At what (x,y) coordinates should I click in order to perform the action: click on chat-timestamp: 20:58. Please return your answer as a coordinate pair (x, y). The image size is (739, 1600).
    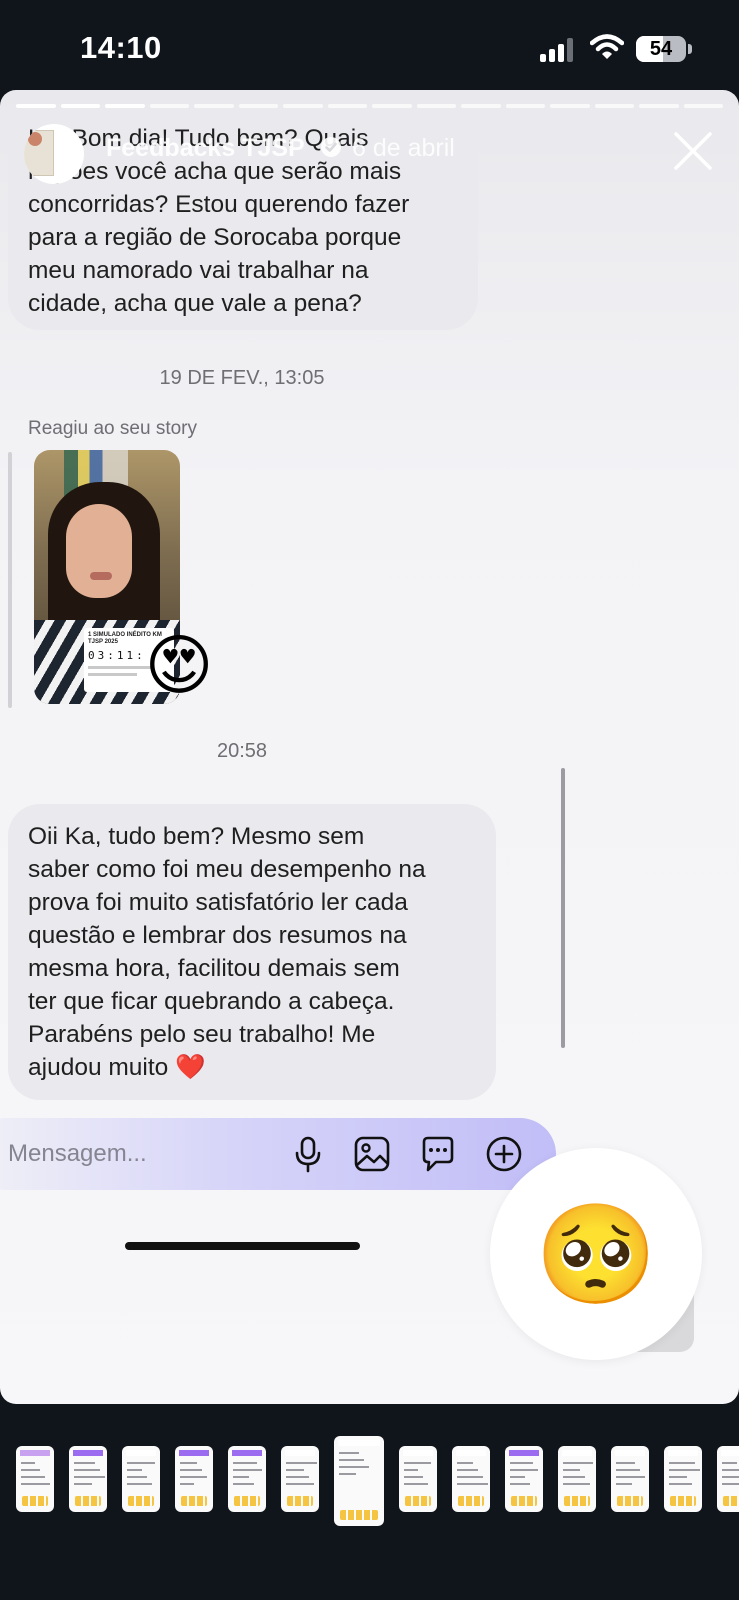
    Looking at the image, I should click on (242, 751).